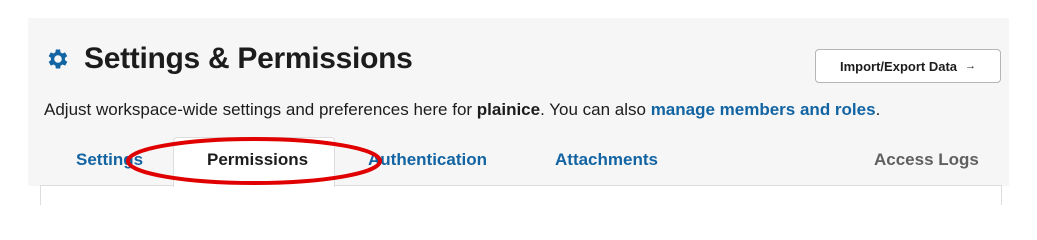 Image resolution: width=1037 pixels, height=240 pixels. Describe the element at coordinates (595, 109) in the screenshot. I see `description-middle: . You can also` at that location.